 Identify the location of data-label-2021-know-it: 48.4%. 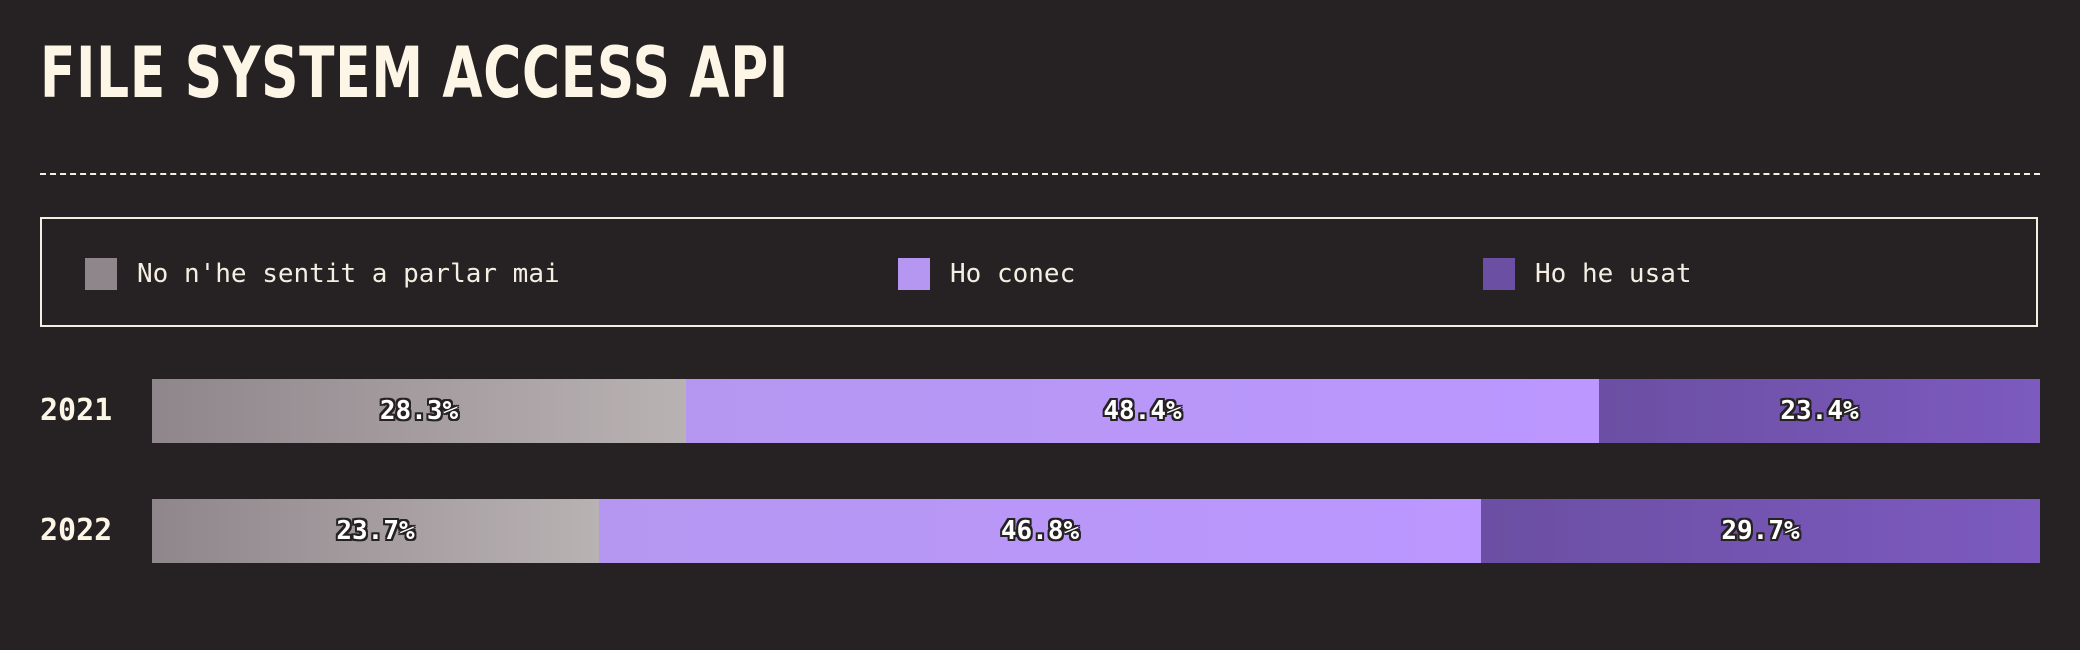
(1142, 411).